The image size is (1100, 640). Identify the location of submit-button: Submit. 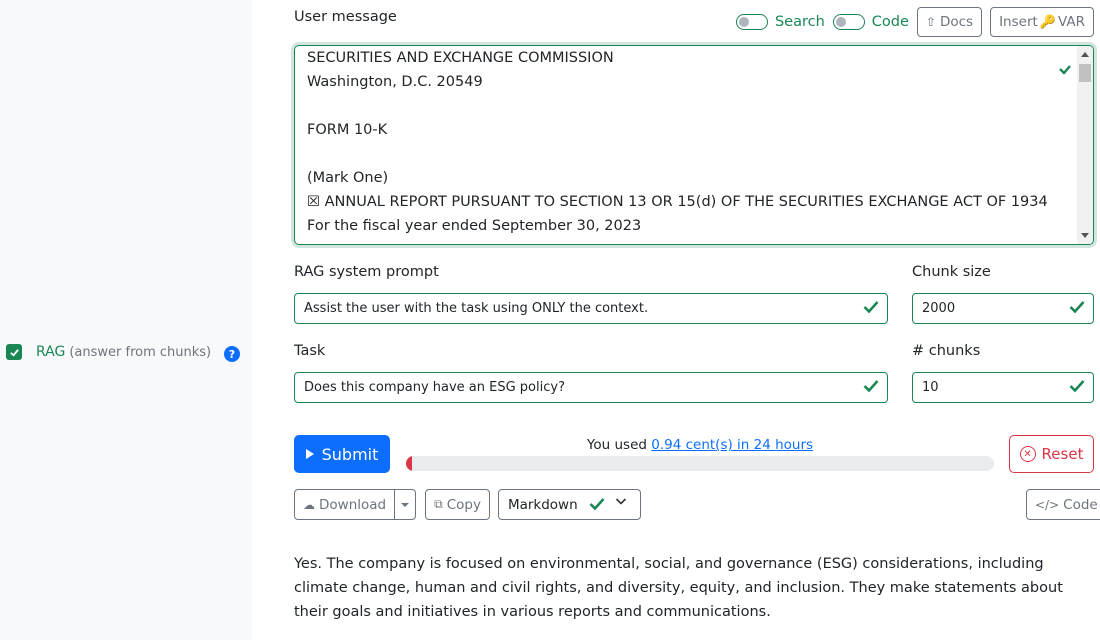
(342, 454).